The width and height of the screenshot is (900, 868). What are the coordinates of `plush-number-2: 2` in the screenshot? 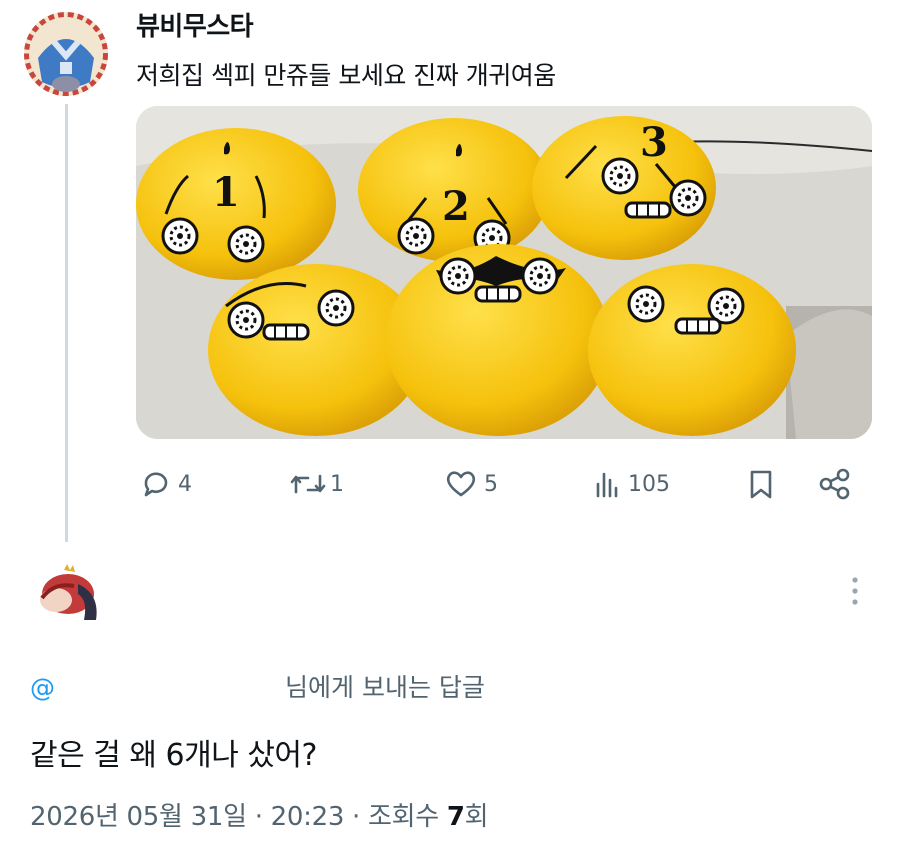 It's located at (456, 206).